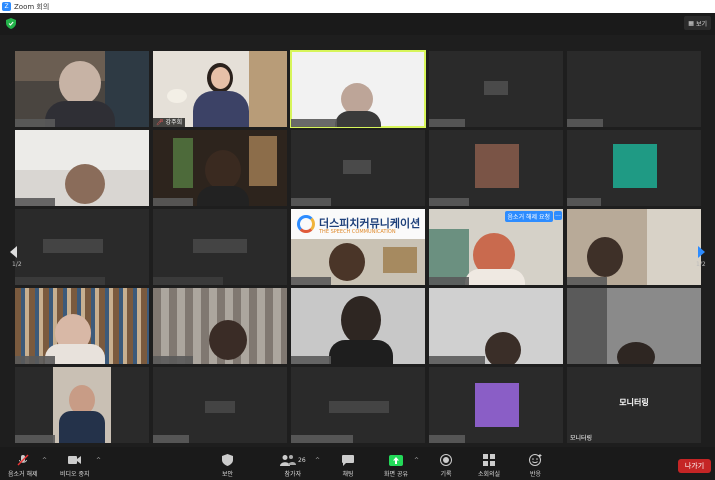 Image resolution: width=715 pixels, height=480 pixels. Describe the element at coordinates (535, 460) in the screenshot. I see `smiley-plus-icon` at that location.